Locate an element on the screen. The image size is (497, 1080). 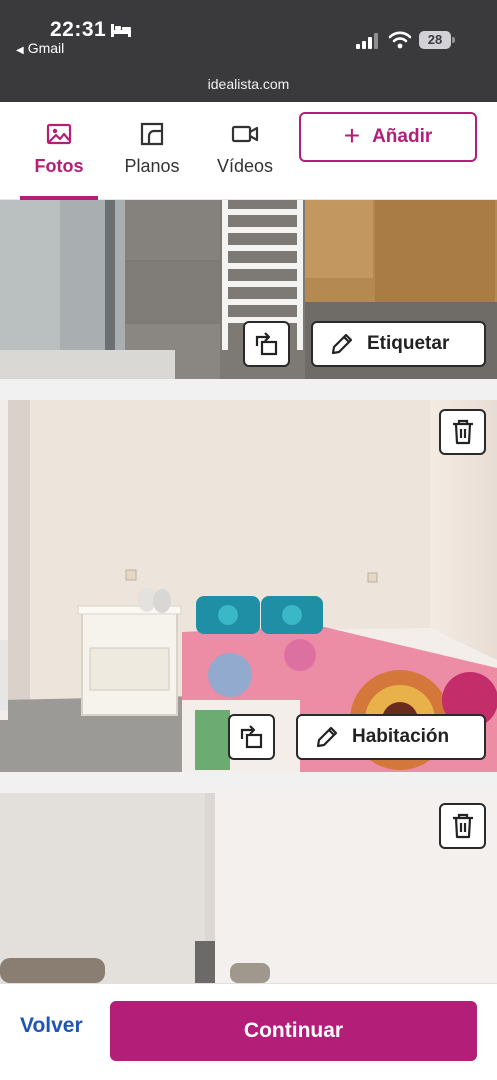
battery-level: 28 is located at coordinates (435, 40).